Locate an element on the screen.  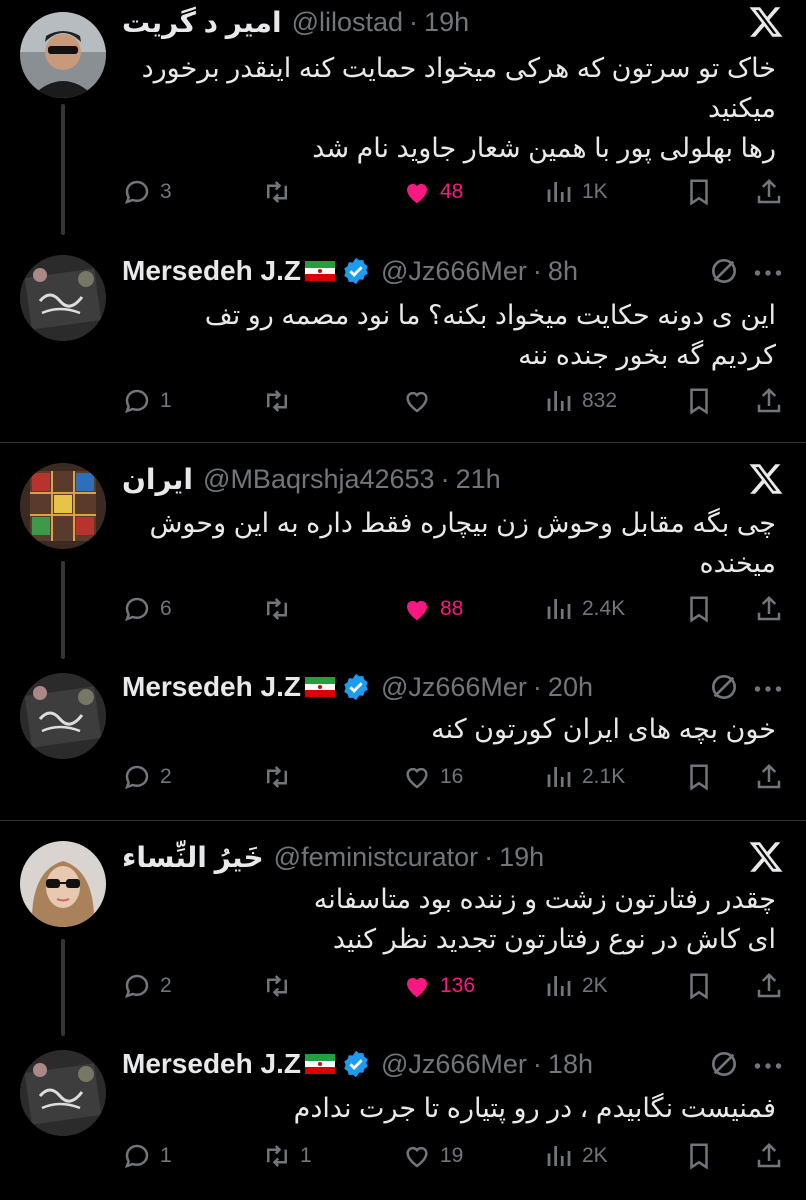
views-button: 2.1K is located at coordinates (584, 777).